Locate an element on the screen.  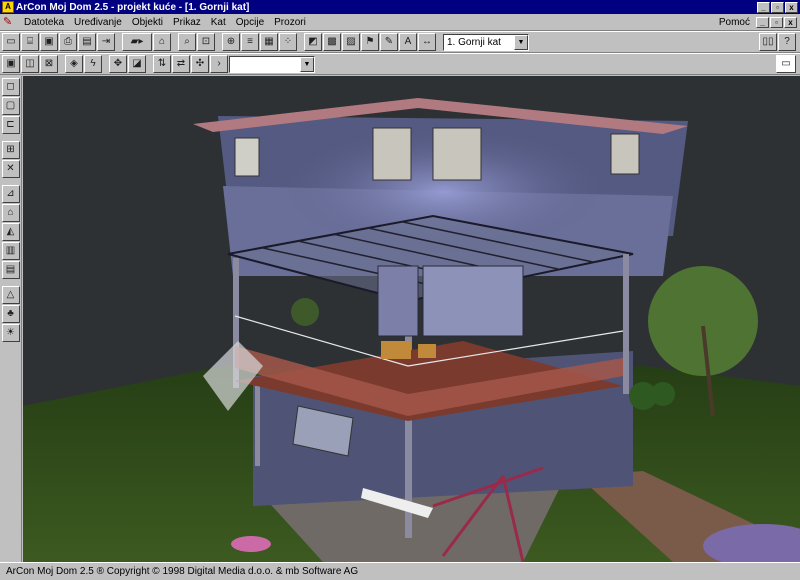
menu-datoteka: Datoteka is located at coordinates (44, 22).